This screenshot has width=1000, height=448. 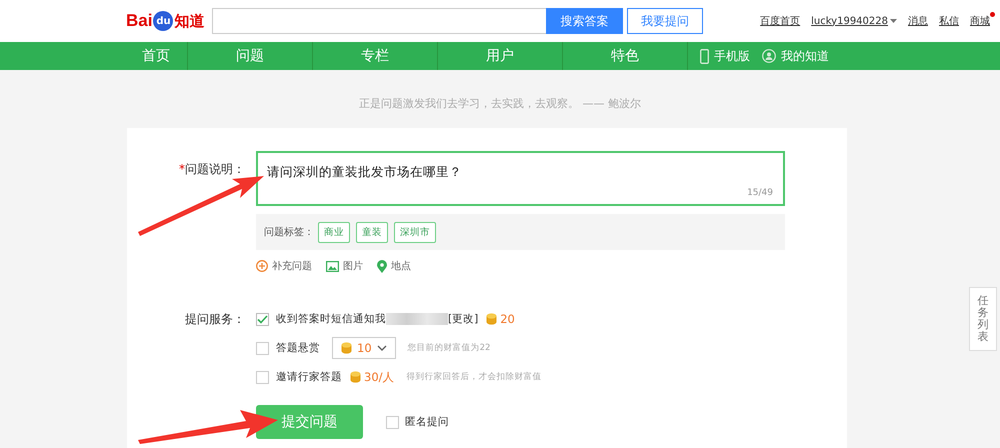 What do you see at coordinates (983, 319) in the screenshot?
I see `task-list-tab: 任务列表` at bounding box center [983, 319].